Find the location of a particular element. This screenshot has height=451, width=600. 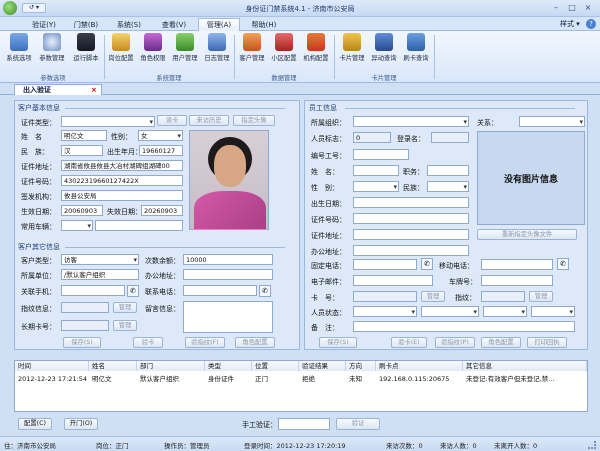

staff-gender-select is located at coordinates (376, 186).